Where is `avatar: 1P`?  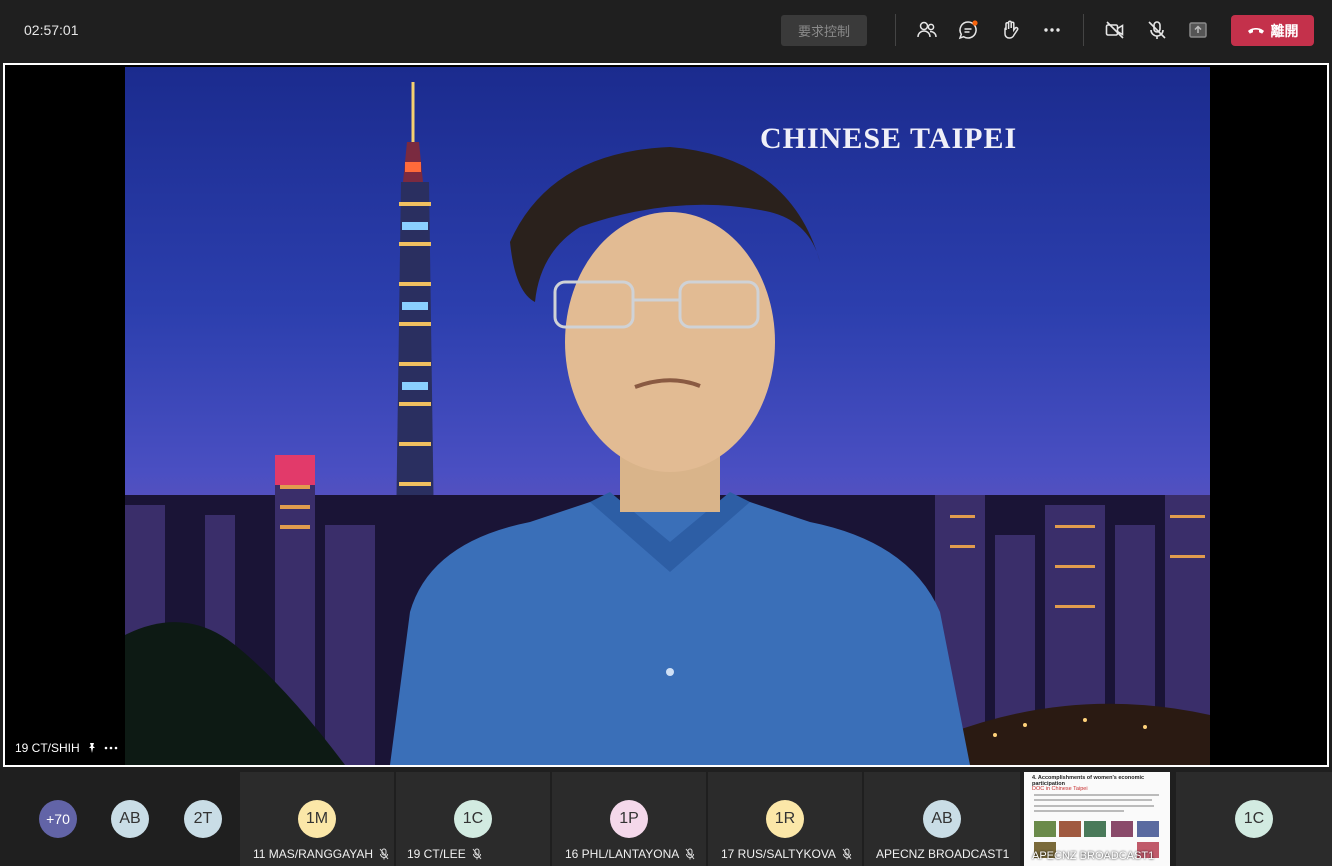 avatar: 1P is located at coordinates (629, 819).